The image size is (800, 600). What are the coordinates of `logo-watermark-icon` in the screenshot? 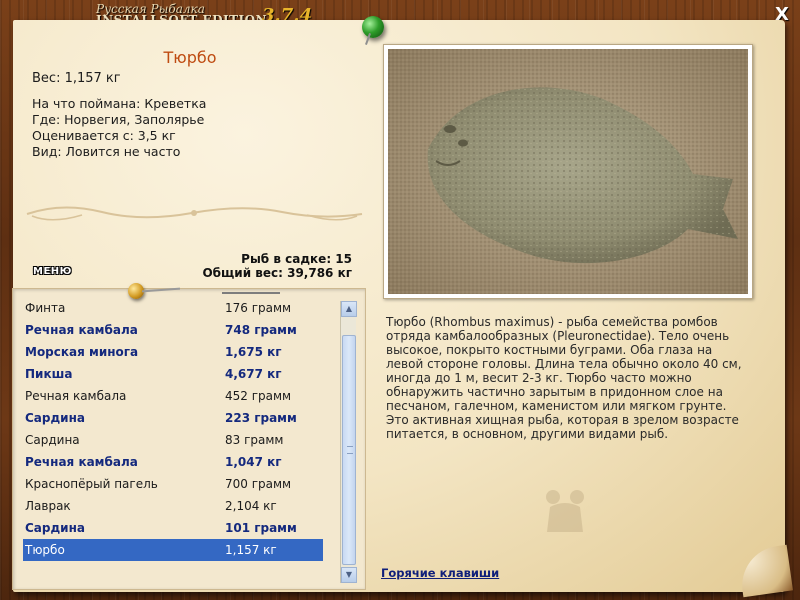 It's located at (565, 511).